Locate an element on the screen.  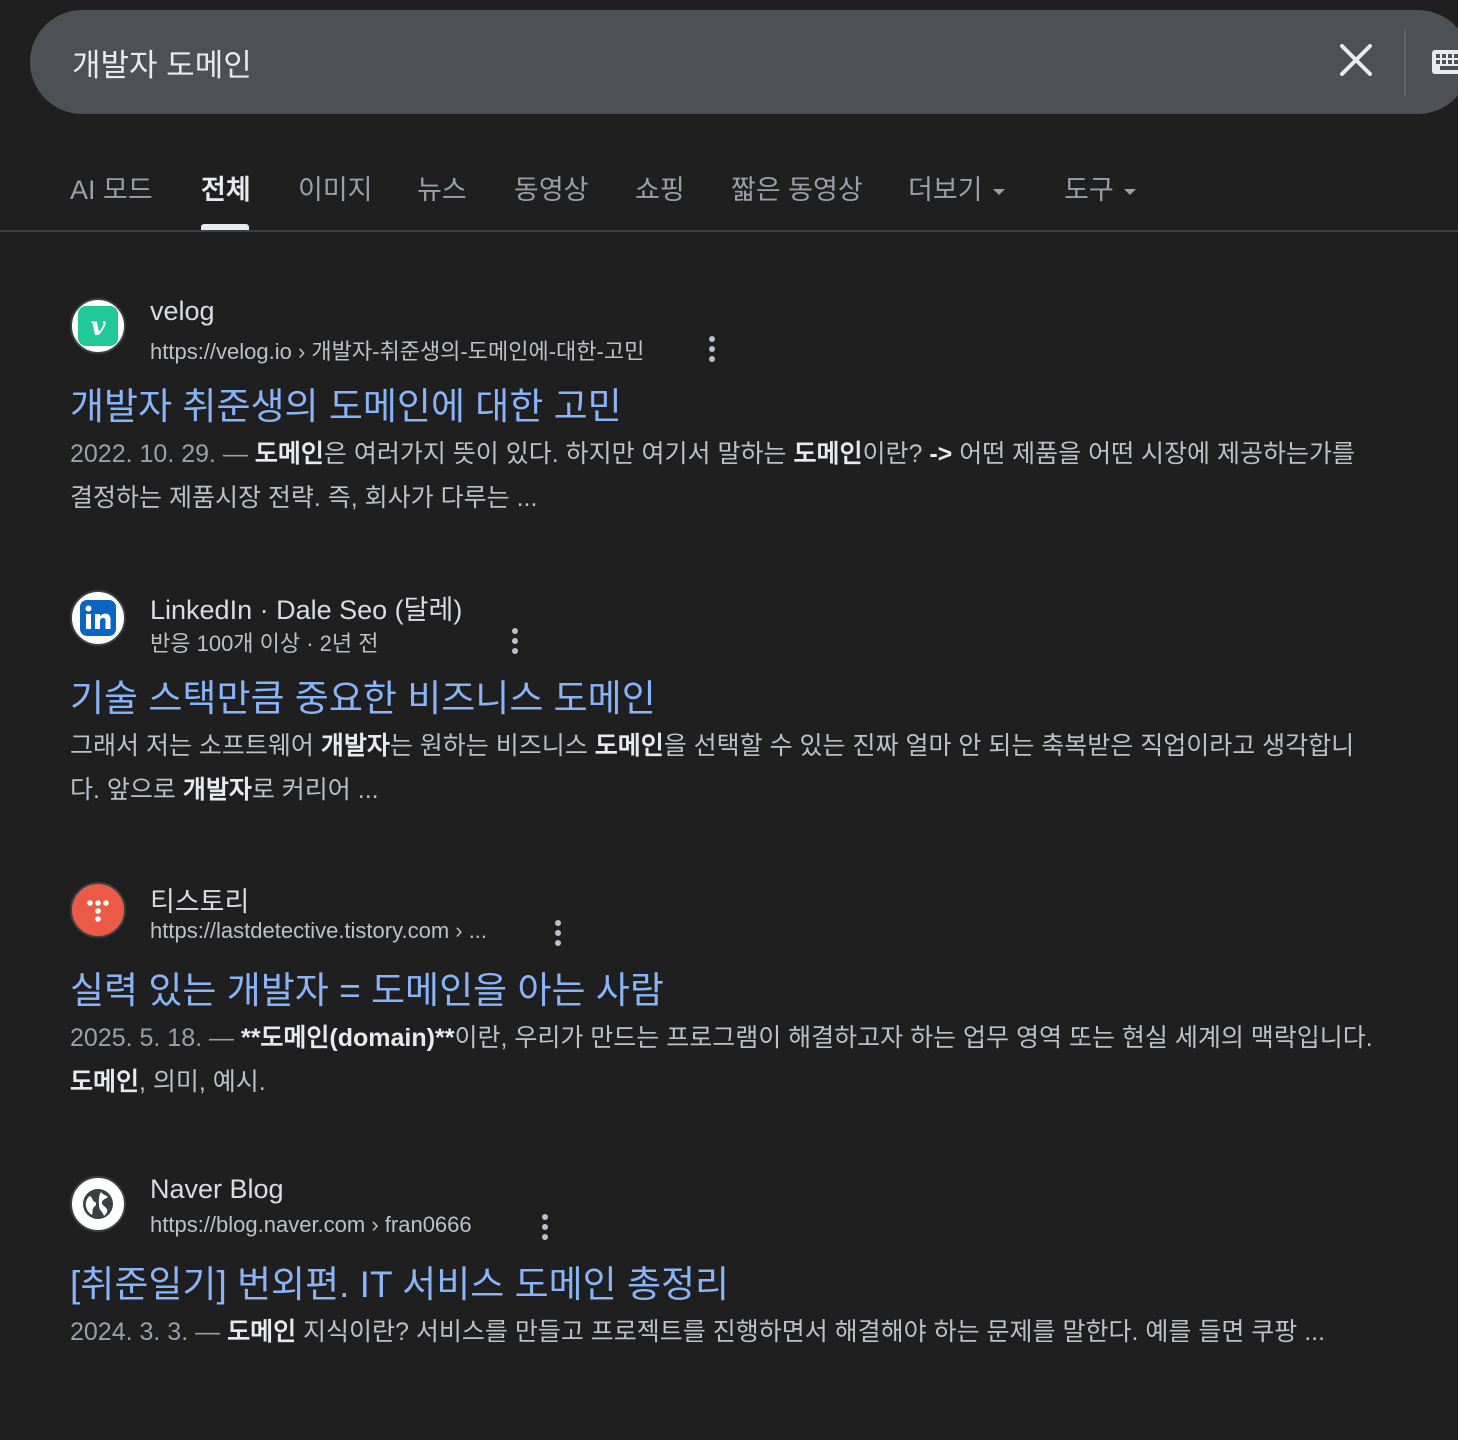
clear-search-button is located at coordinates (1356, 60).